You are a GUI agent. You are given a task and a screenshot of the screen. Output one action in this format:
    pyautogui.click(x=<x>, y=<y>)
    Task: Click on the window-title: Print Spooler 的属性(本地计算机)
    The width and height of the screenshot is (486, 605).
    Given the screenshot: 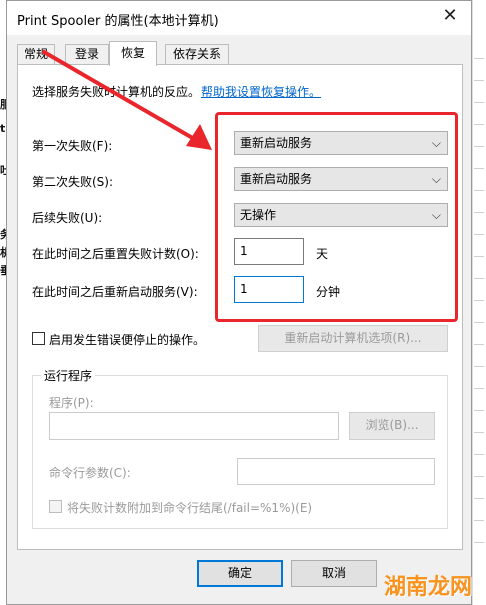 What is the action you would take?
    pyautogui.click(x=118, y=21)
    